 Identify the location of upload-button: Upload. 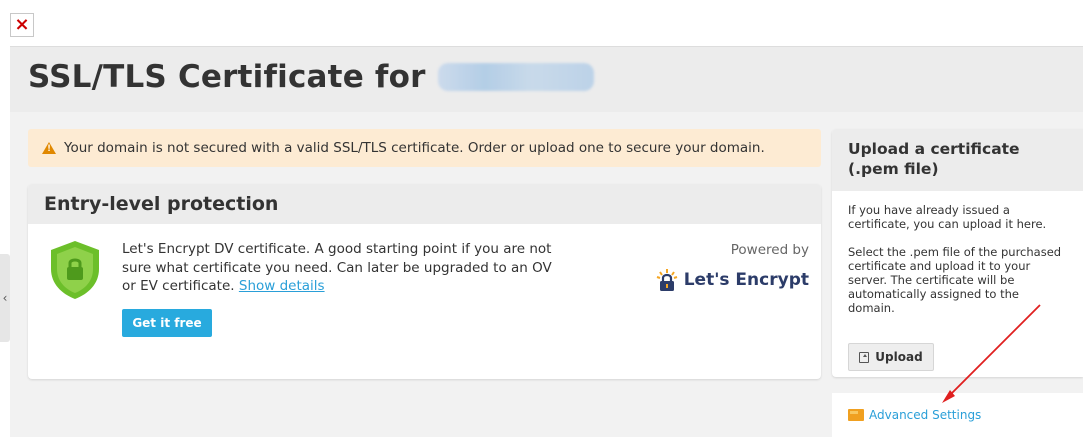
(891, 357).